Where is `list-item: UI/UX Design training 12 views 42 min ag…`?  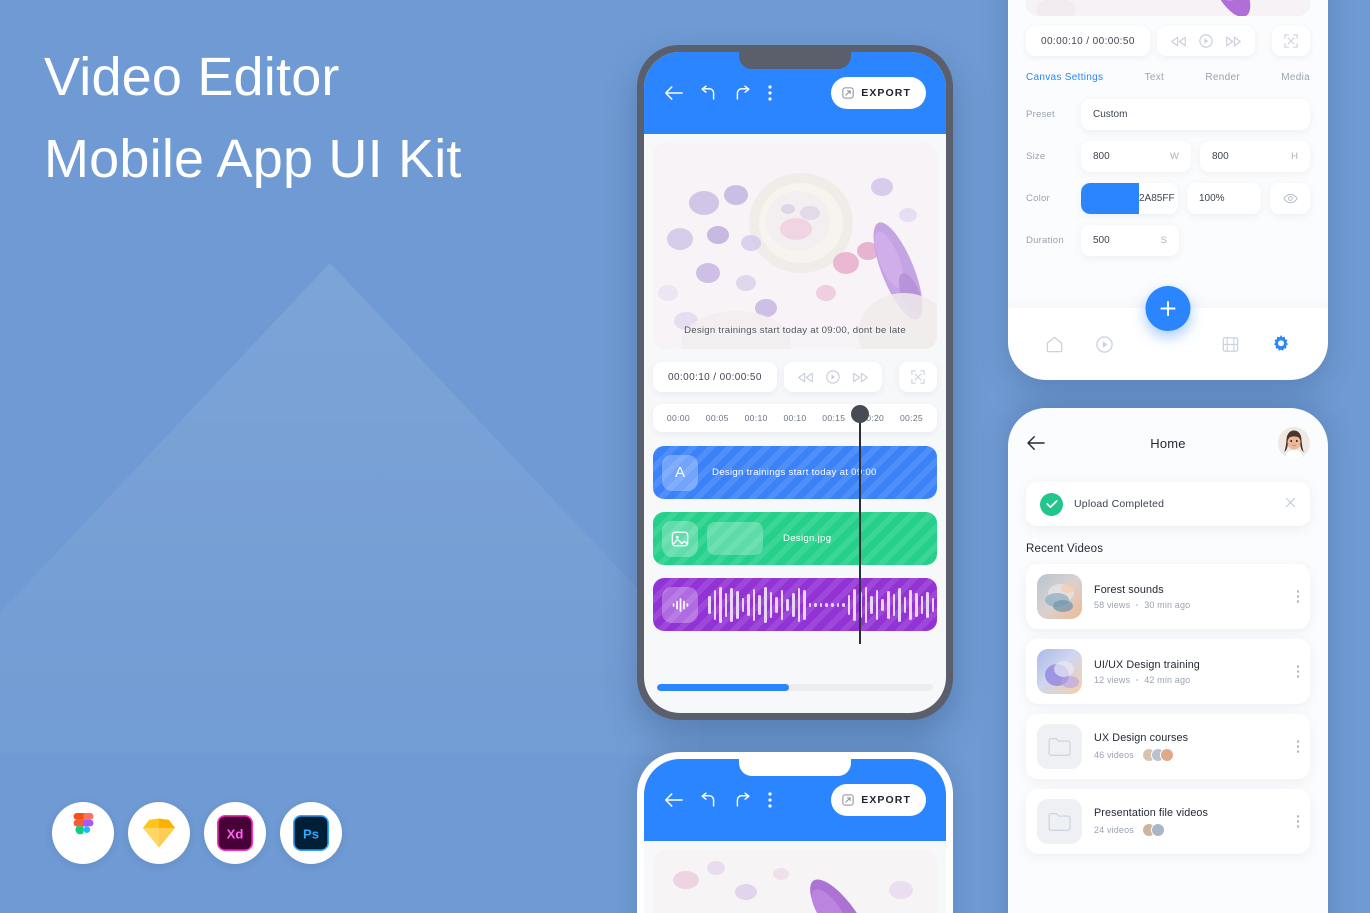 list-item: UI/UX Design training 12 views 42 min ag… is located at coordinates (1168, 671).